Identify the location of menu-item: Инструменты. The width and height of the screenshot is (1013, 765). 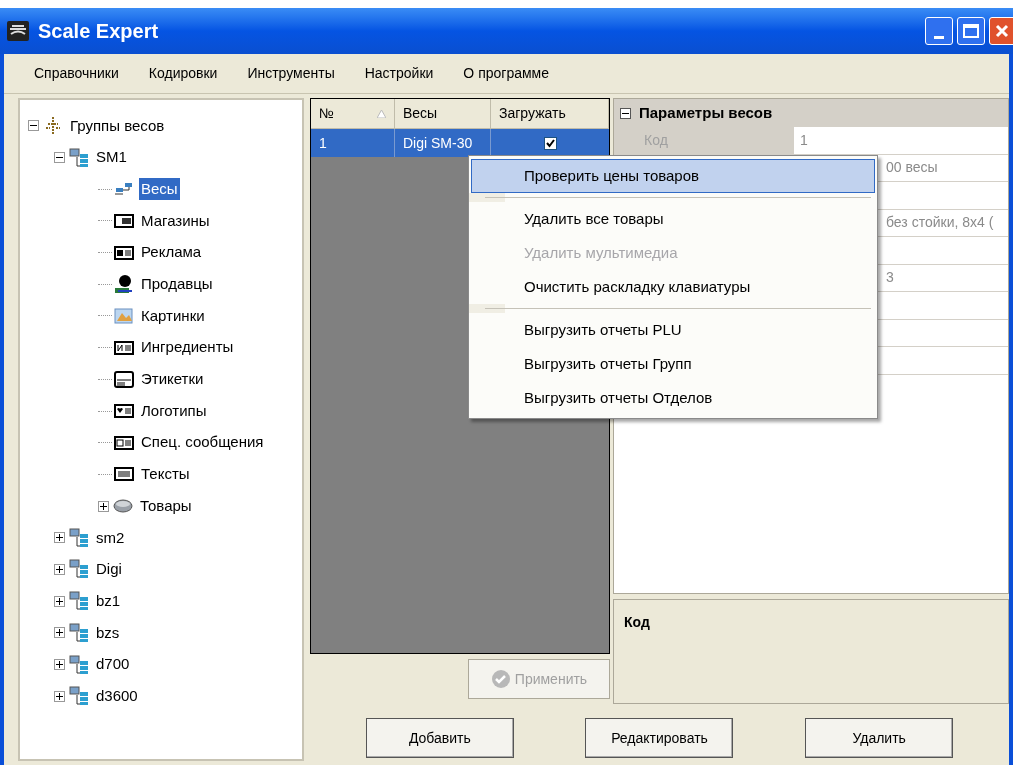
(291, 73).